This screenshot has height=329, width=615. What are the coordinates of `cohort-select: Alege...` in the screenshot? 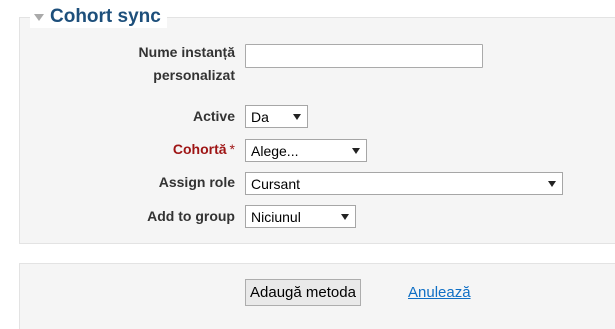 It's located at (306, 150).